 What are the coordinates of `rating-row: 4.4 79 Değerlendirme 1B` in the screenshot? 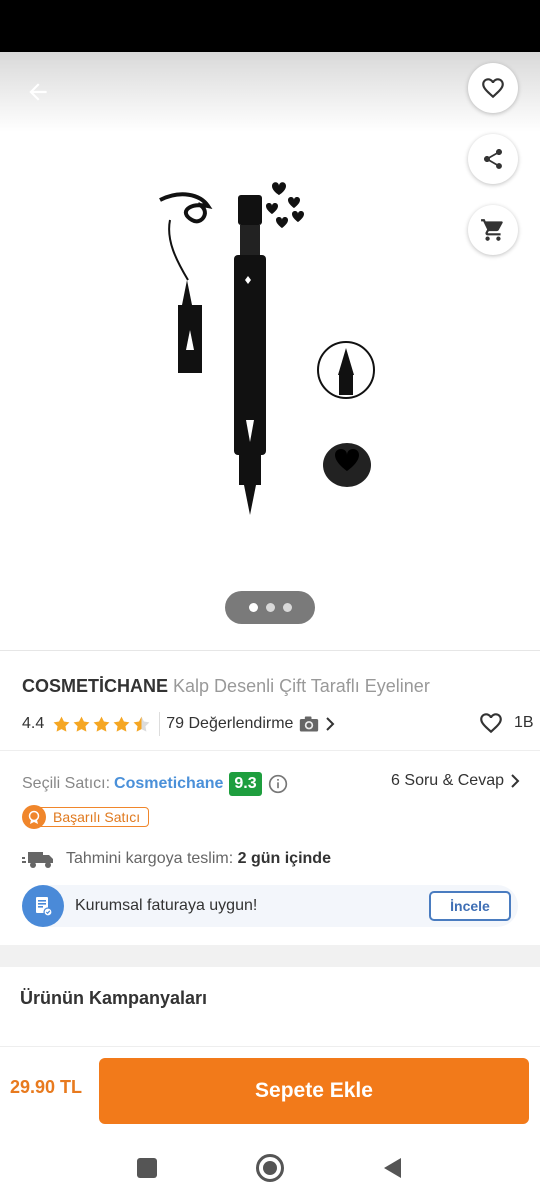 It's located at (278, 724).